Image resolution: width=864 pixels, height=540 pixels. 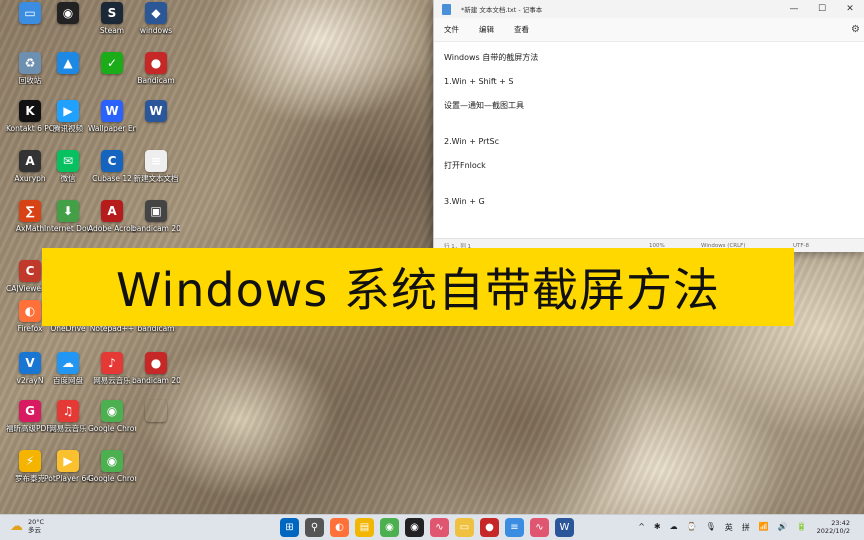 What do you see at coordinates (30, 80) in the screenshot?
I see `desktop-icon-label: 回收站` at bounding box center [30, 80].